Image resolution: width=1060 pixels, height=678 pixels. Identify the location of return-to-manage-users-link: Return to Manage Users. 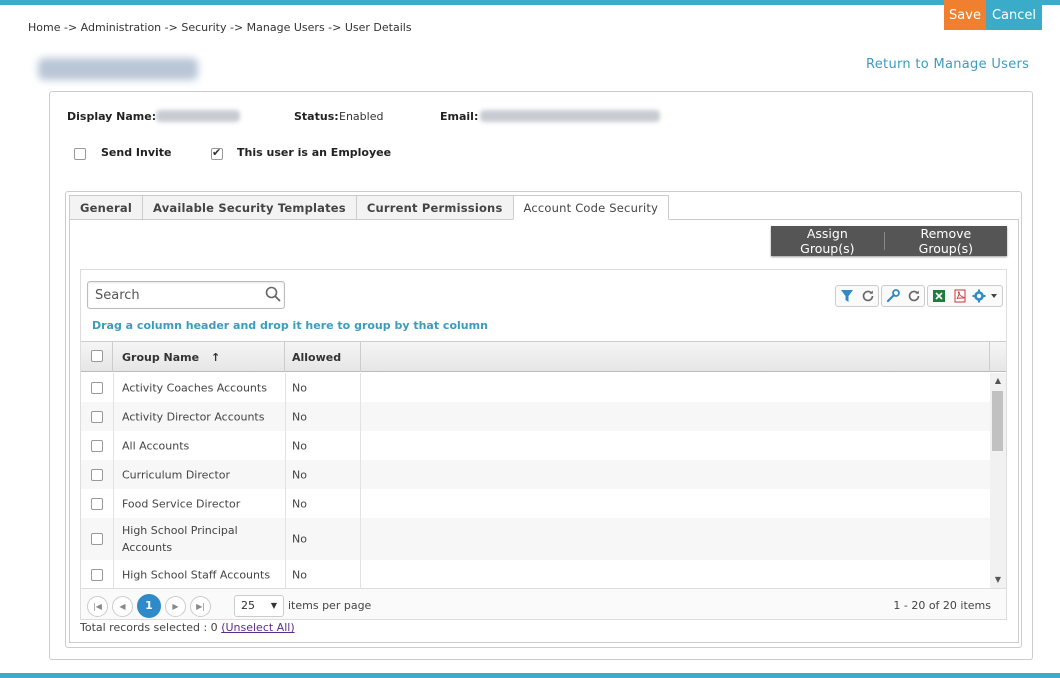
(947, 64).